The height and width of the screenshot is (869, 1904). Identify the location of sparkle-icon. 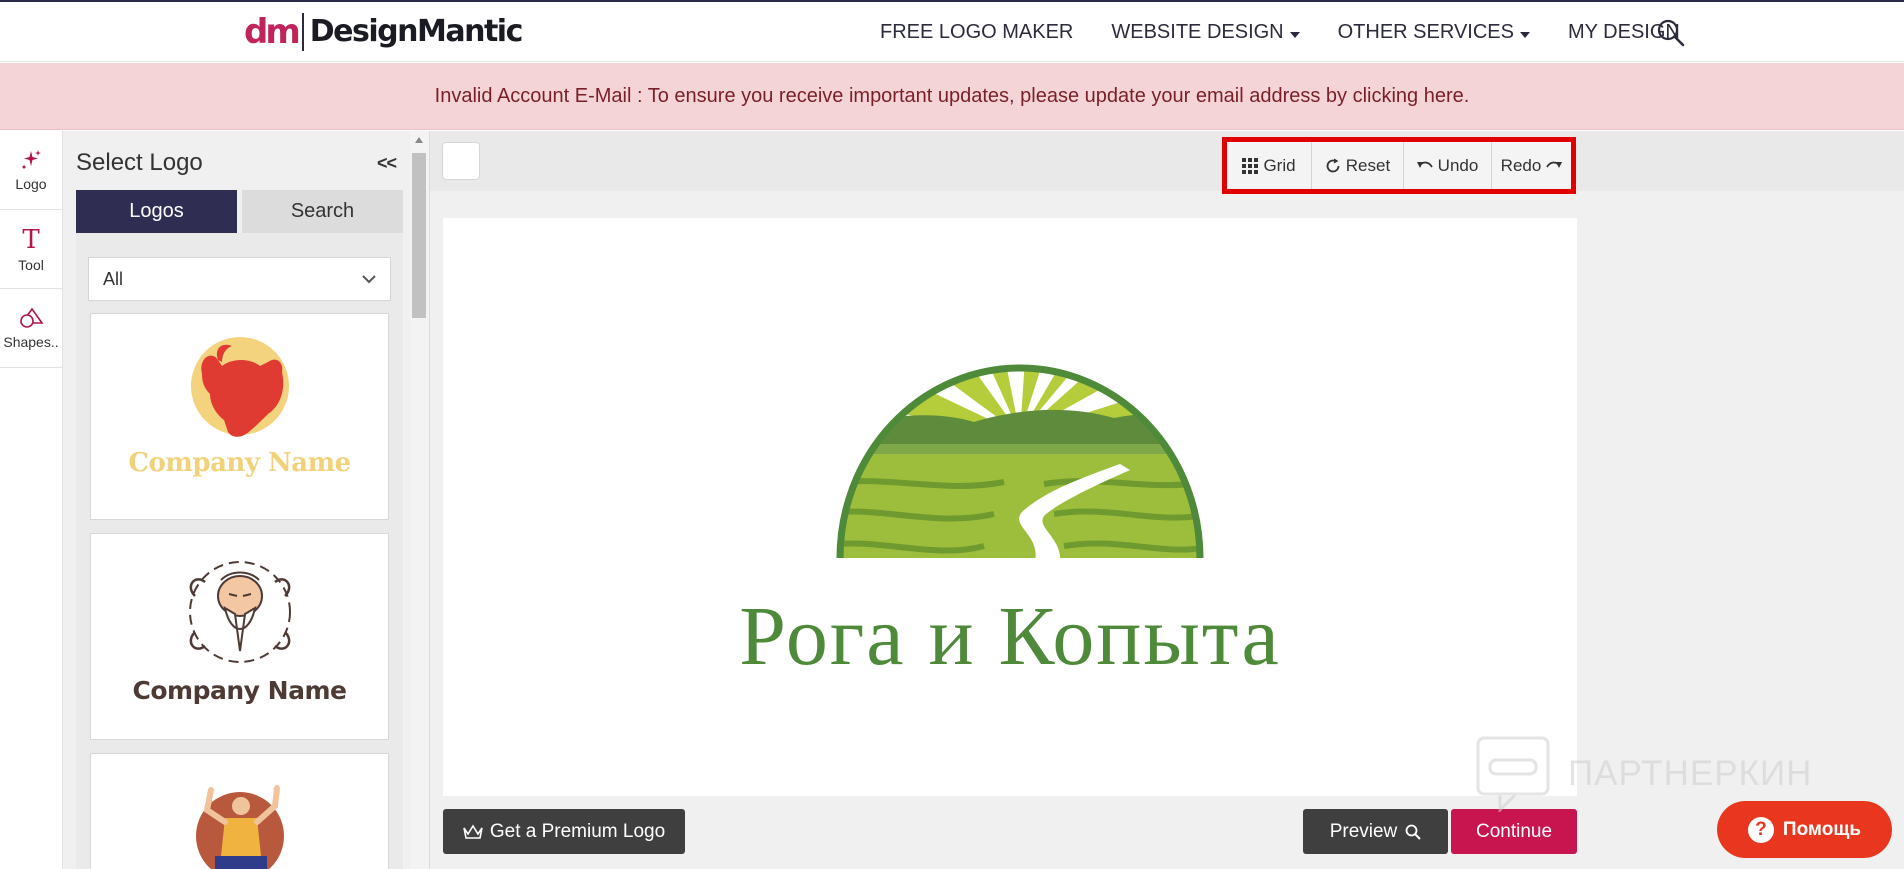
(31, 159).